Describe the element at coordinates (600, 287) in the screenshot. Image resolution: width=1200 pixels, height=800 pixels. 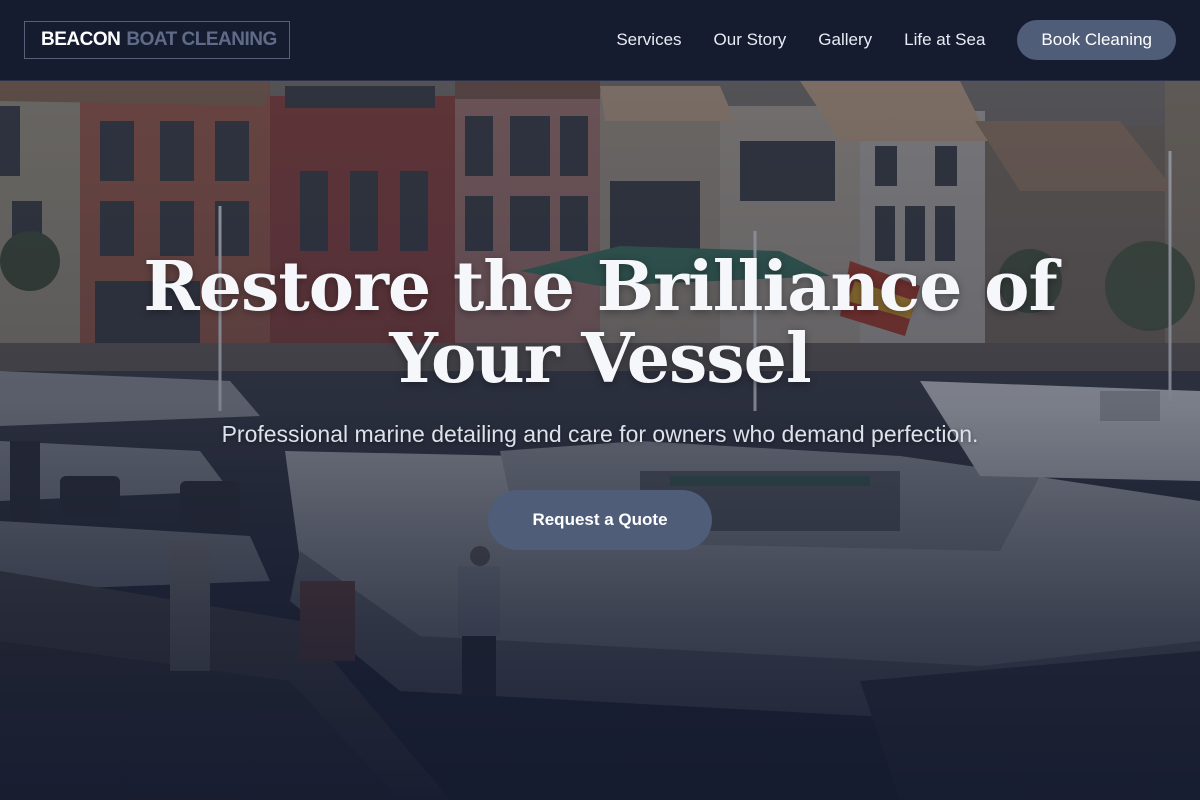
I see `hero-title-line-1: Restore the Brilliance of` at that location.